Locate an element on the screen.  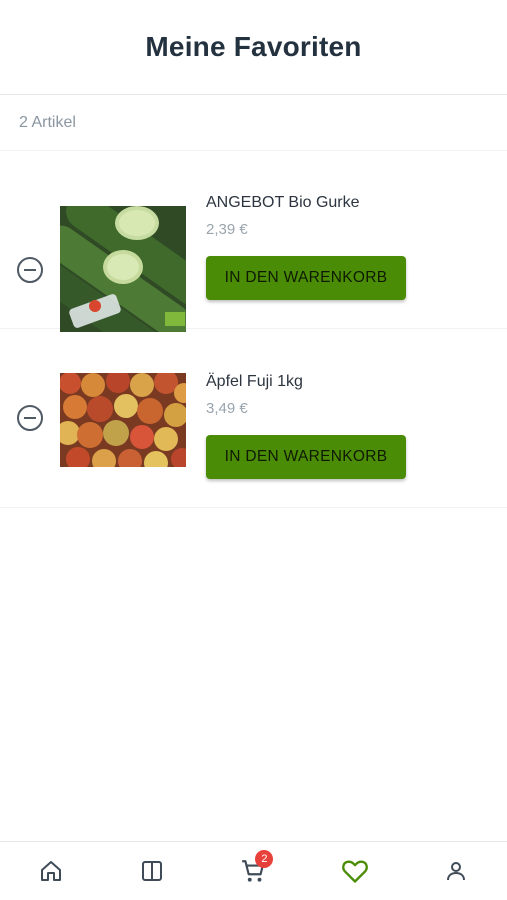
nav-home is located at coordinates (51, 871).